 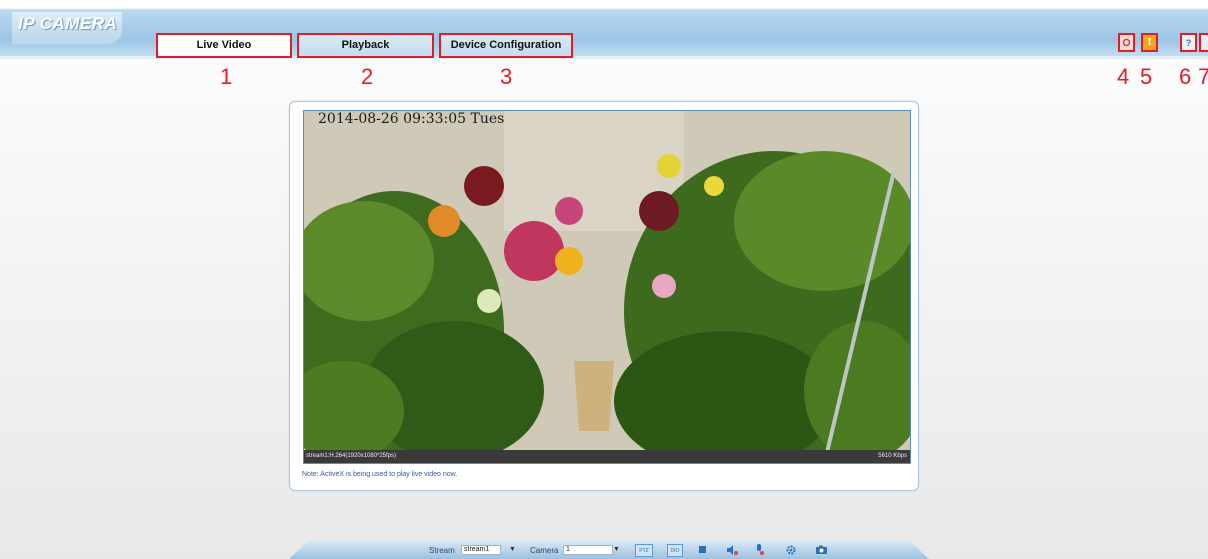 What do you see at coordinates (544, 550) in the screenshot?
I see `camera-label: Camera` at bounding box center [544, 550].